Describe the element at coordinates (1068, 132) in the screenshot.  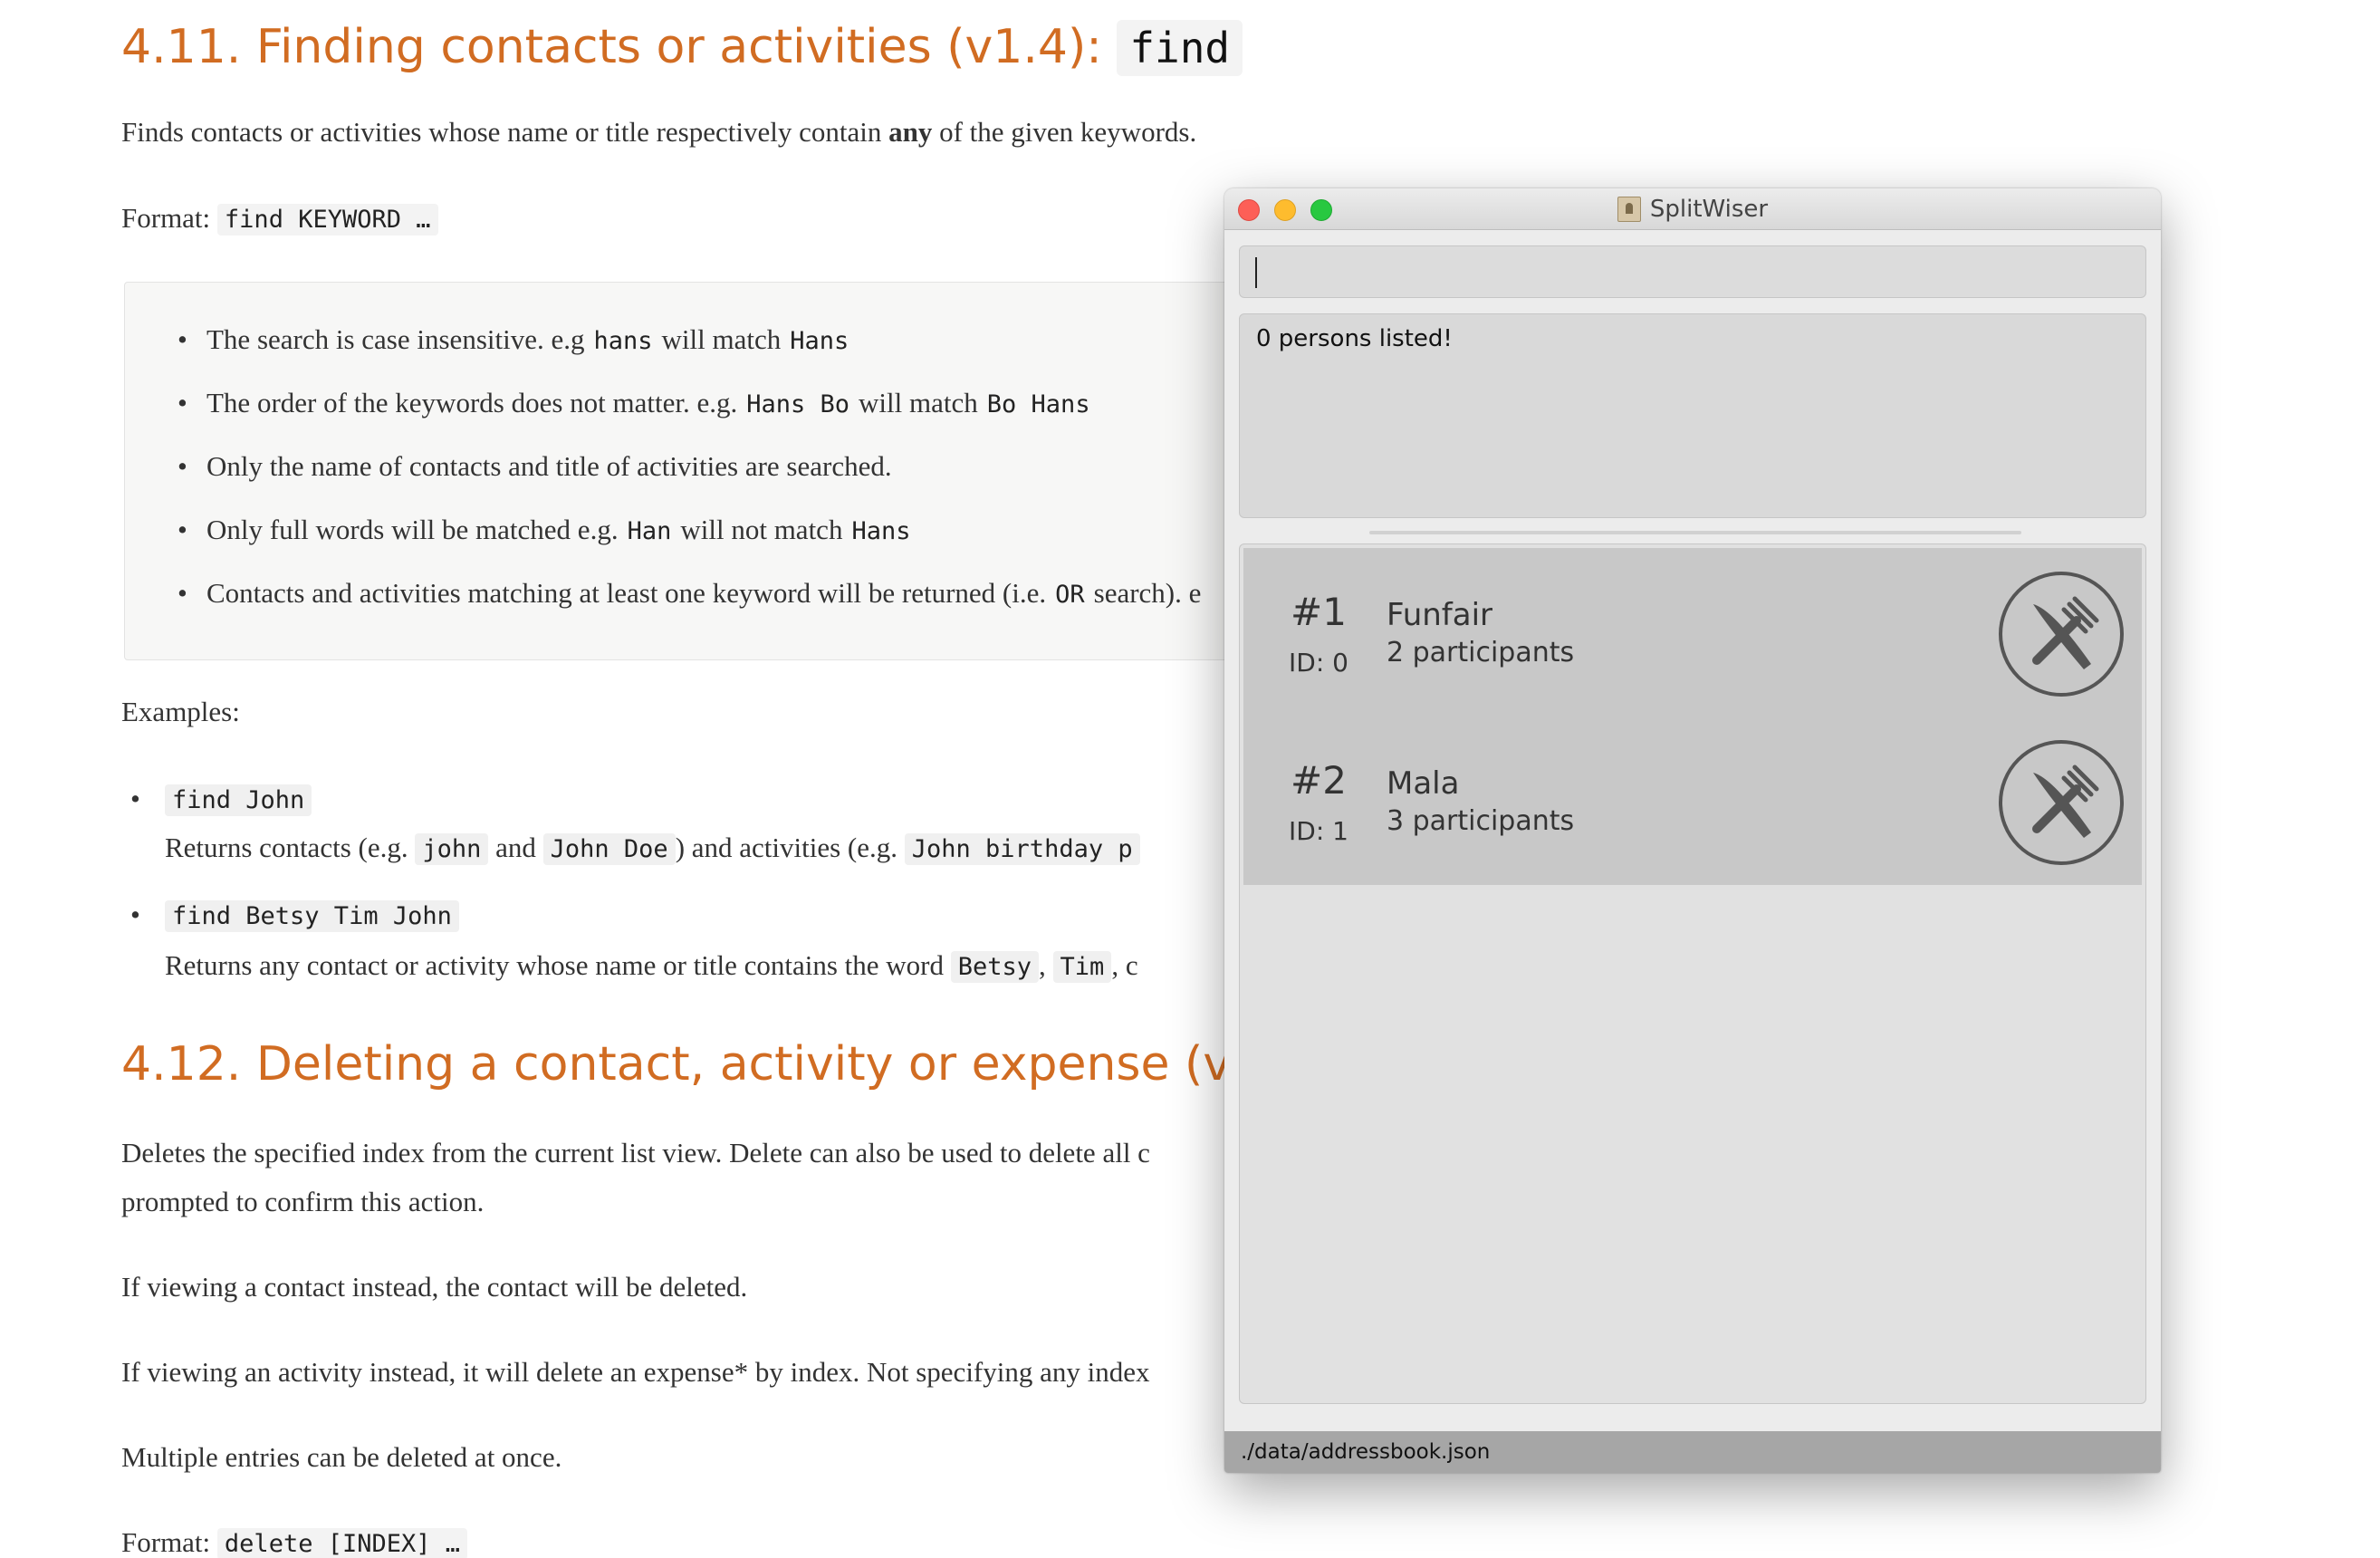
I see `desc-text-end: of the given keywords.` at that location.